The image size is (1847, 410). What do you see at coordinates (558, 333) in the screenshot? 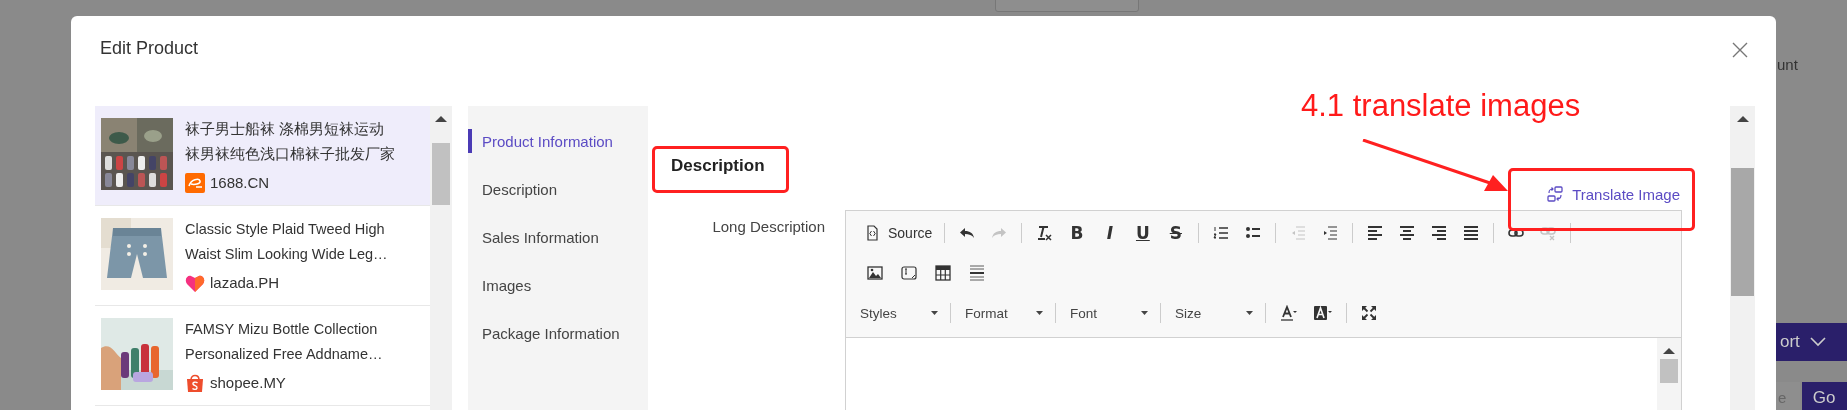
I see `section-tab: Package Information` at bounding box center [558, 333].